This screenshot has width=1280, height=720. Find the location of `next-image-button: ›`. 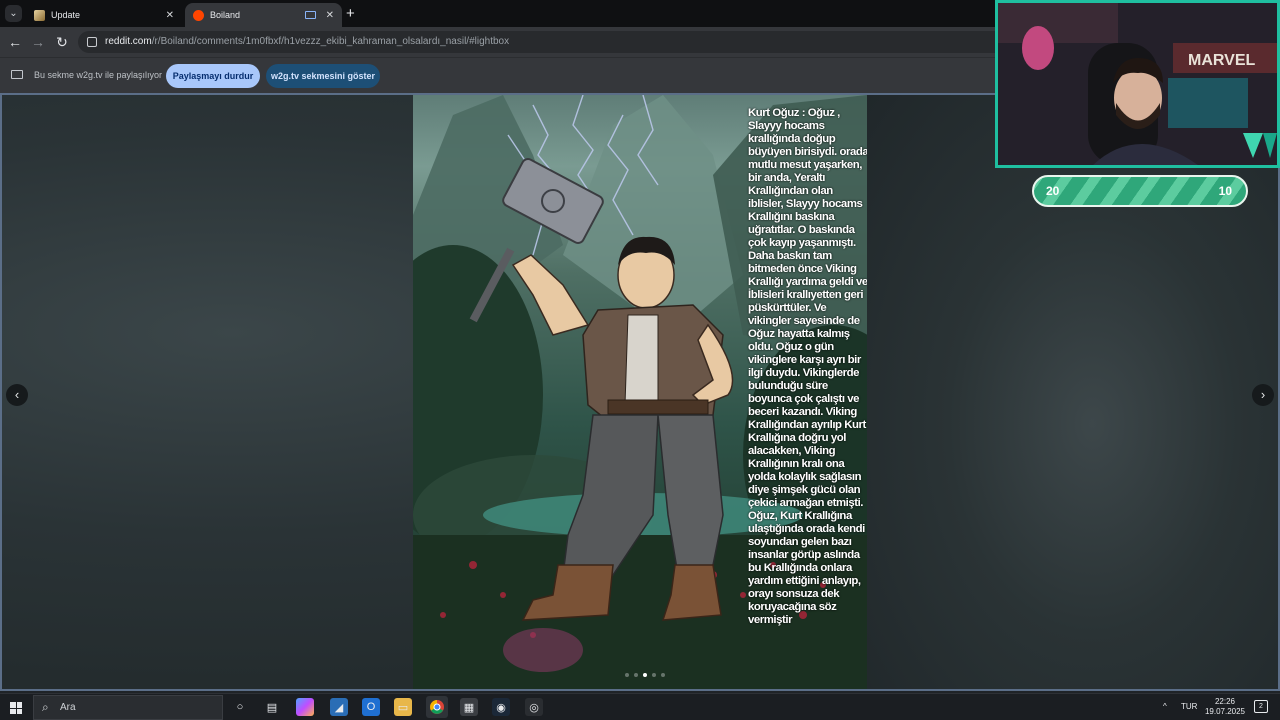

next-image-button: › is located at coordinates (1263, 395).